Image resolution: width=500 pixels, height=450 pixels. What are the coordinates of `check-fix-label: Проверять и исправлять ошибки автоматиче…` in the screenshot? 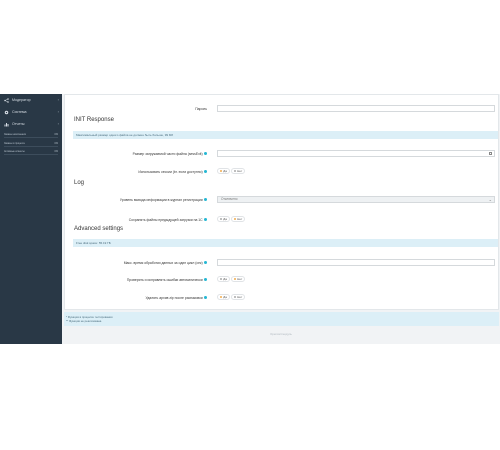 It's located at (167, 280).